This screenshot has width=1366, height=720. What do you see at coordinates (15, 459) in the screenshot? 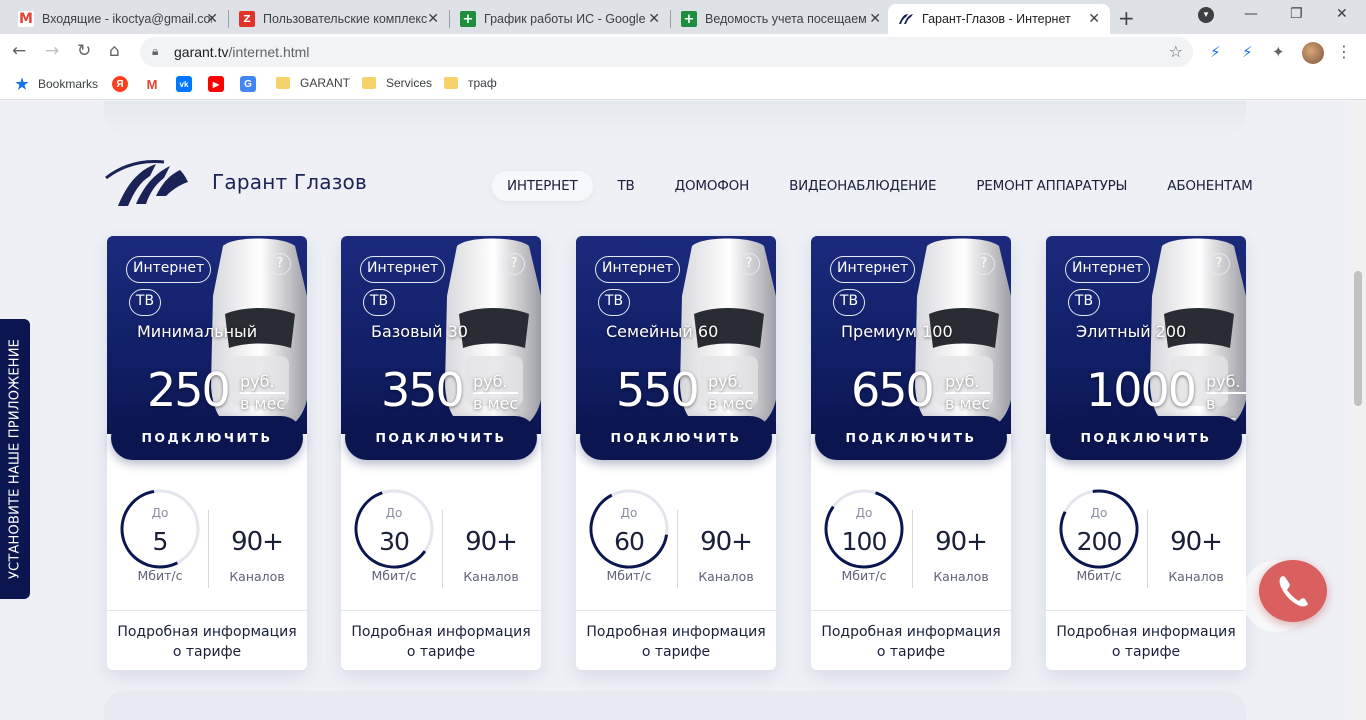
I see `install-app-banner: УСТАНОВИТЕ НАШЕ ПРИЛОЖЕНИЕ` at bounding box center [15, 459].